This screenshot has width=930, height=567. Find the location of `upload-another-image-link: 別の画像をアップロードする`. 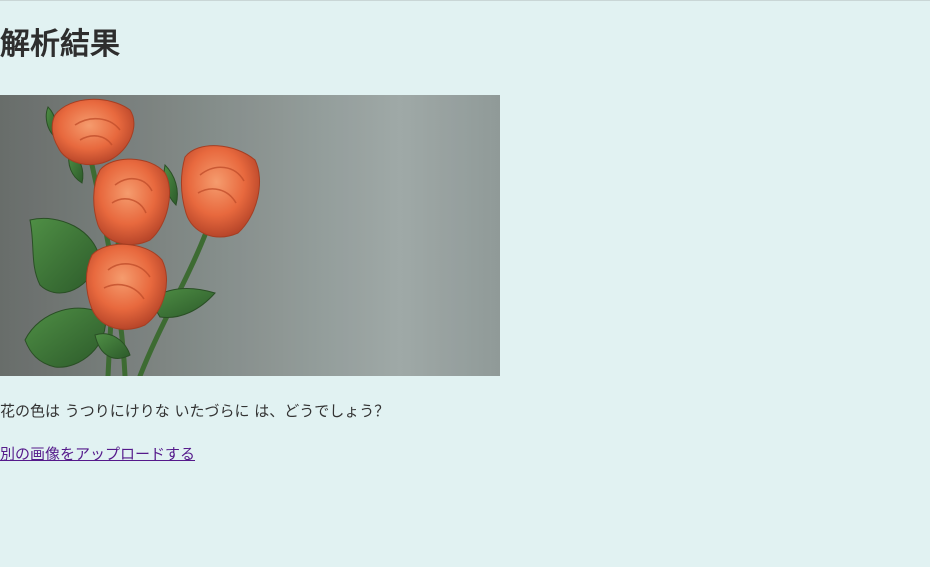

upload-another-image-link: 別の画像をアップロードする is located at coordinates (97, 454).